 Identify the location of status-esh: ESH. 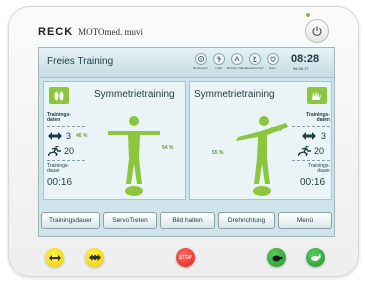
(272, 61).